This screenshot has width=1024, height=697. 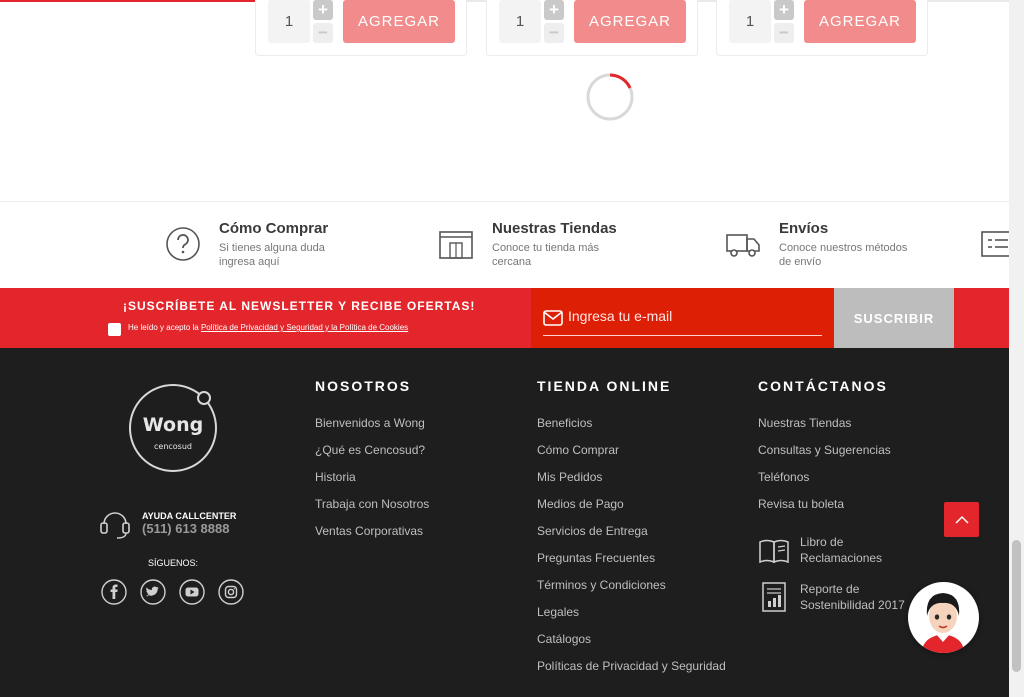 I want to click on sustainability-report-link: Reporte de Sostenibilidad 2017, so click(x=839, y=604).